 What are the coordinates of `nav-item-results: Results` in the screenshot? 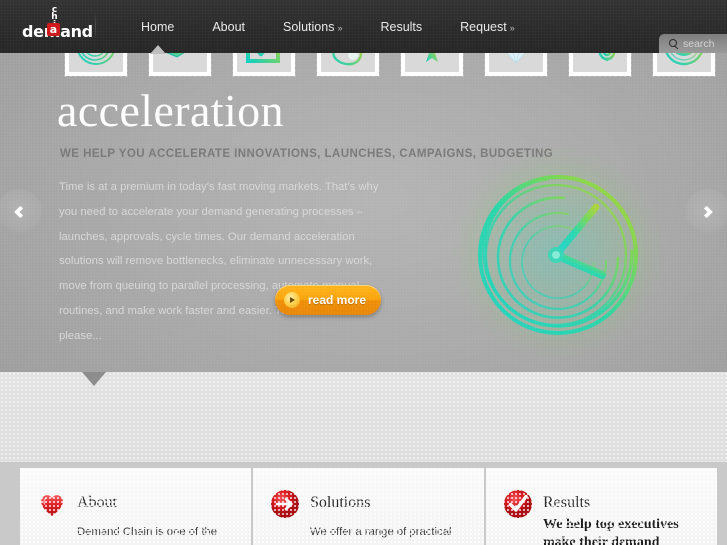 It's located at (401, 26).